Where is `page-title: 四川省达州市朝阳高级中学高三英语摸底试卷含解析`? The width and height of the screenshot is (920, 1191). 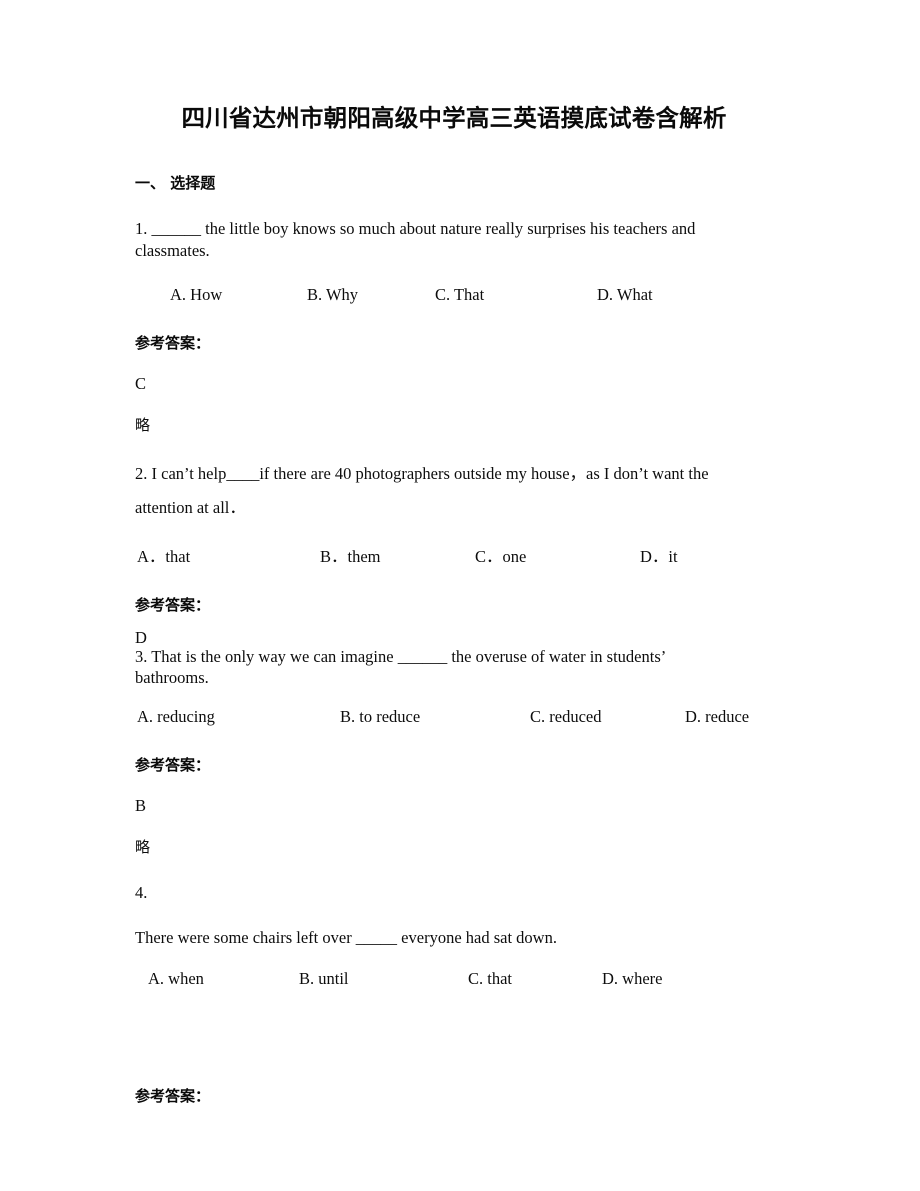 page-title: 四川省达州市朝阳高级中学高三英语摸底试卷含解析 is located at coordinates (454, 118).